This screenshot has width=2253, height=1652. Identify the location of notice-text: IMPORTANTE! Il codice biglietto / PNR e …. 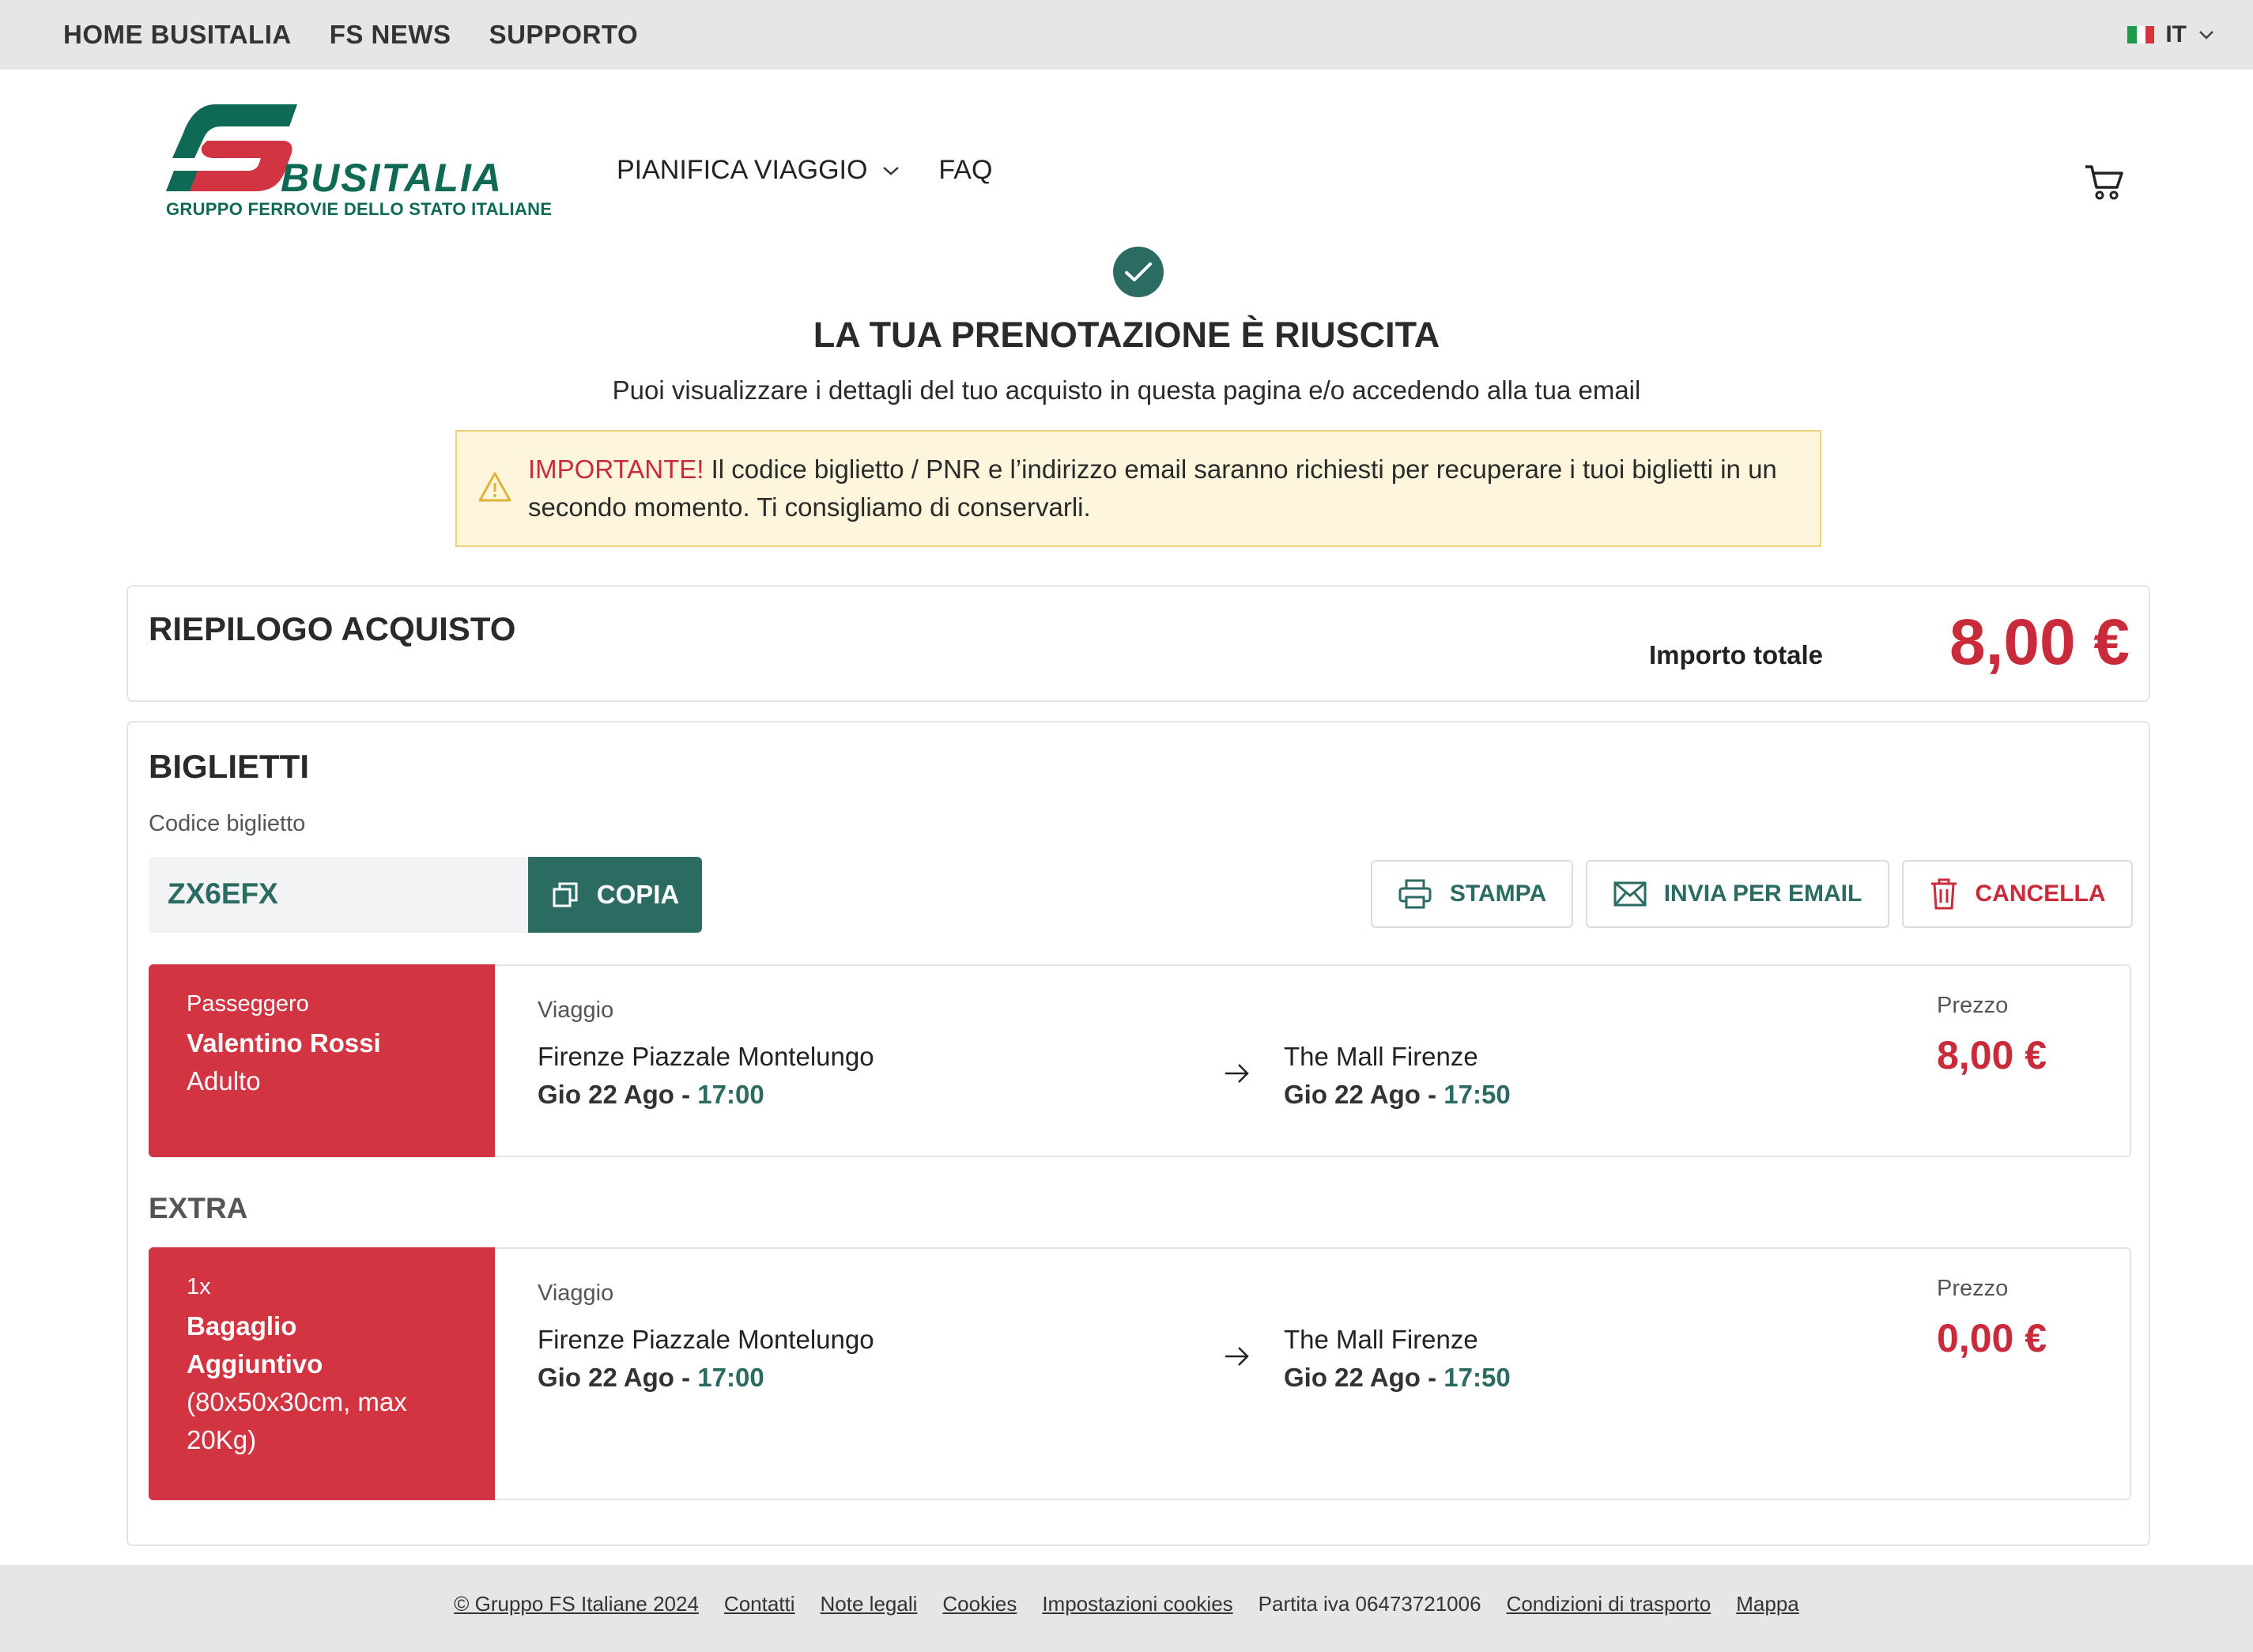
(1160, 488).